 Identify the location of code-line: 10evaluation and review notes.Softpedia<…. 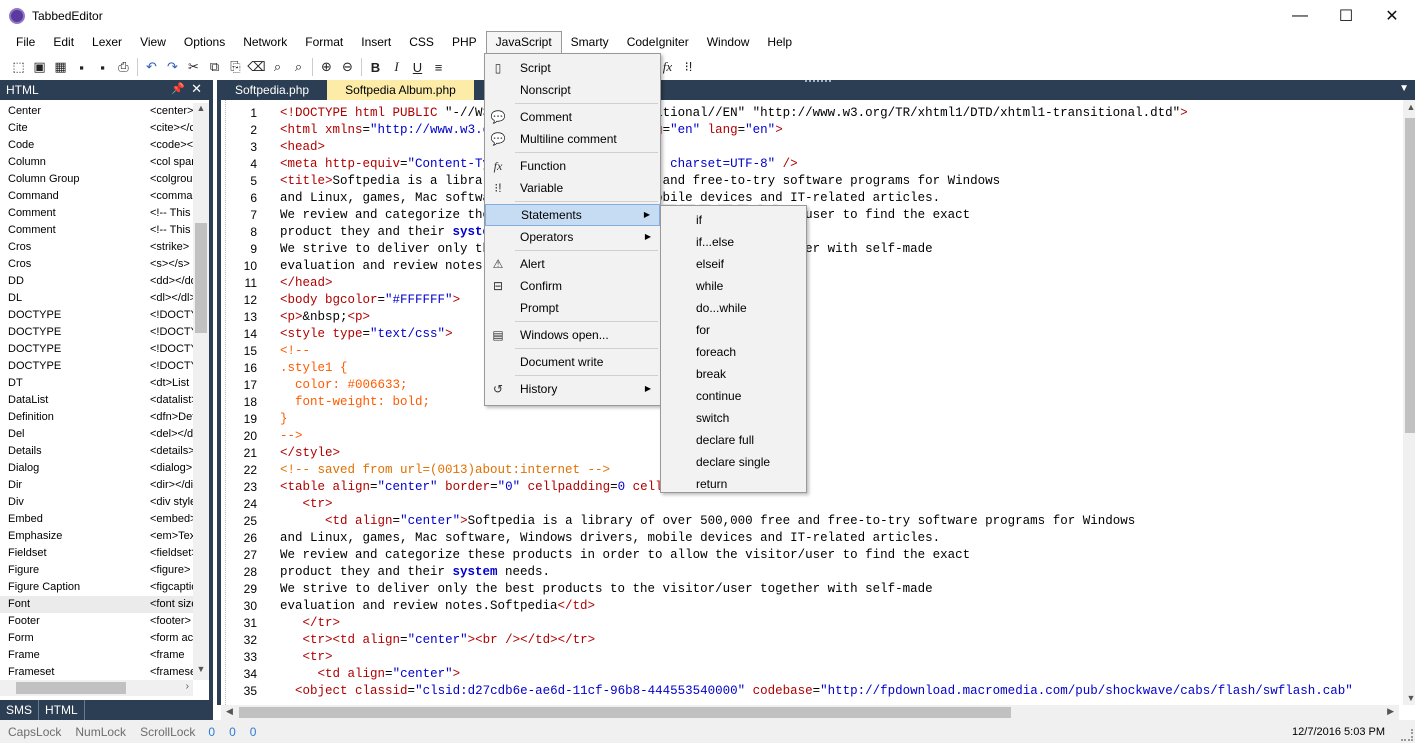
(815, 266).